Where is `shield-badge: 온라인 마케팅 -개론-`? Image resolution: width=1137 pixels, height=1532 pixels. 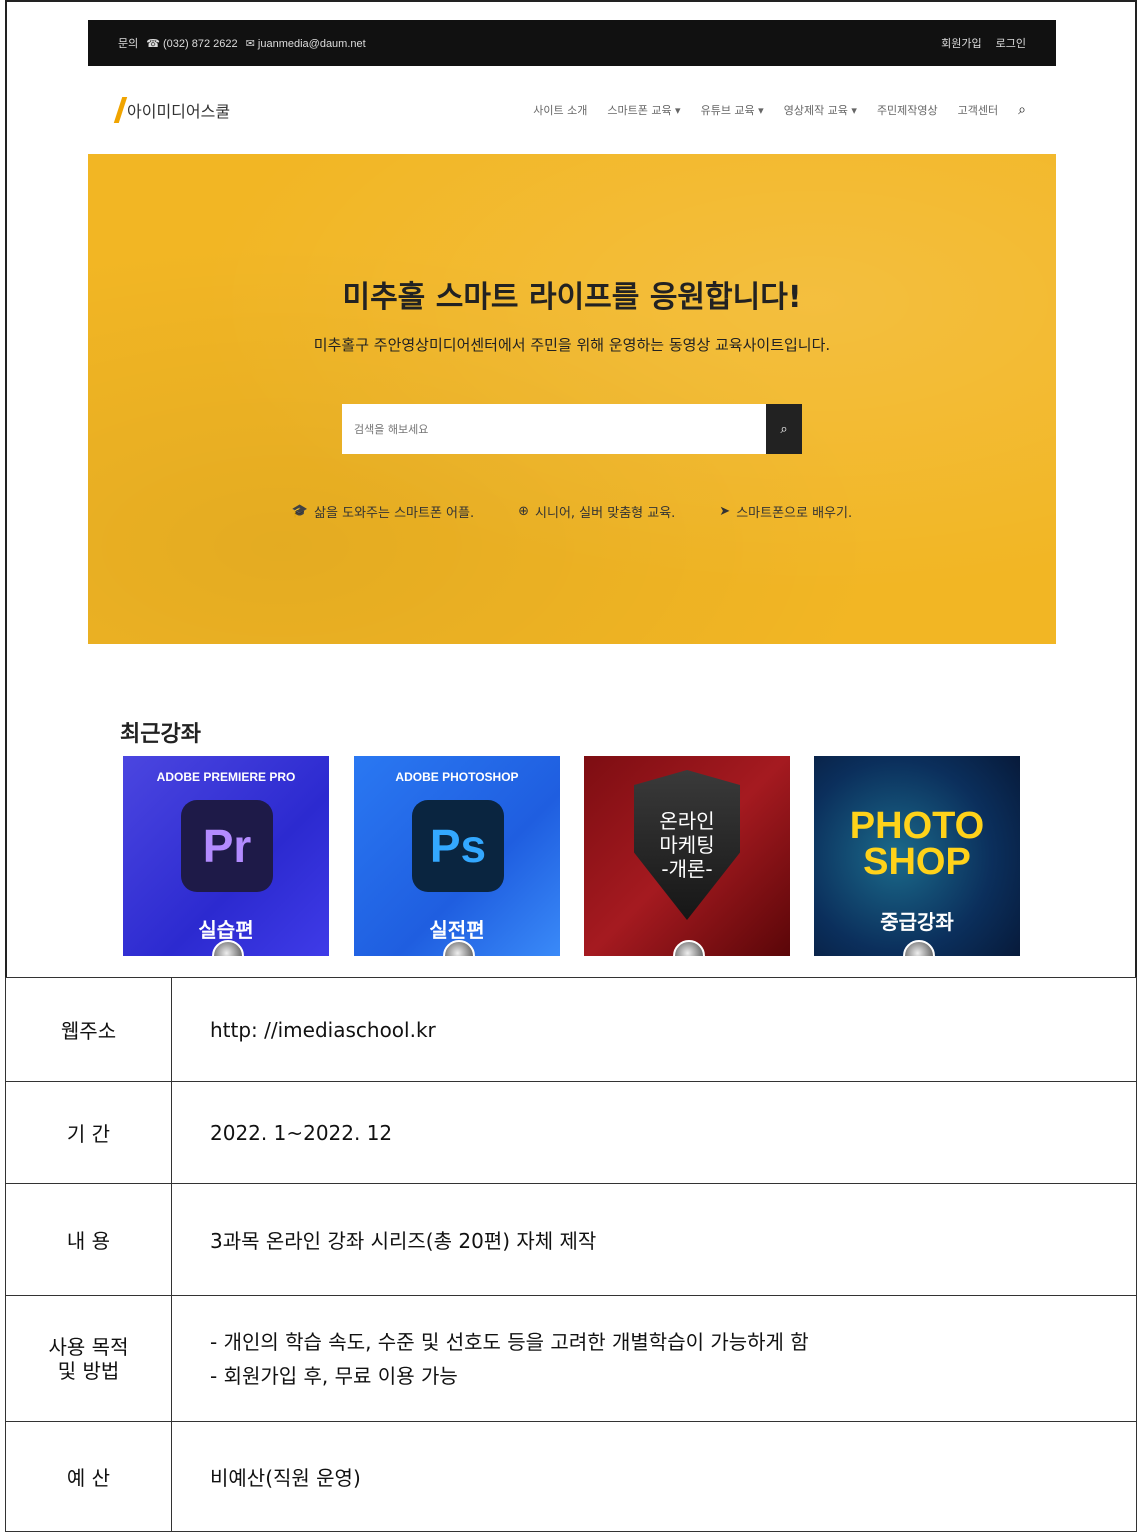 shield-badge: 온라인 마케팅 -개론- is located at coordinates (687, 845).